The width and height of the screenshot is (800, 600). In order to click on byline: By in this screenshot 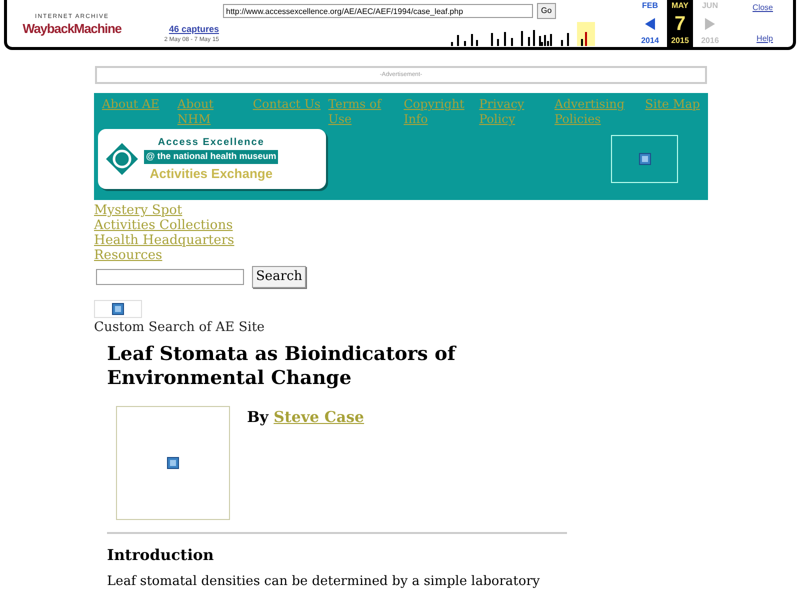, I will do `click(257, 417)`.